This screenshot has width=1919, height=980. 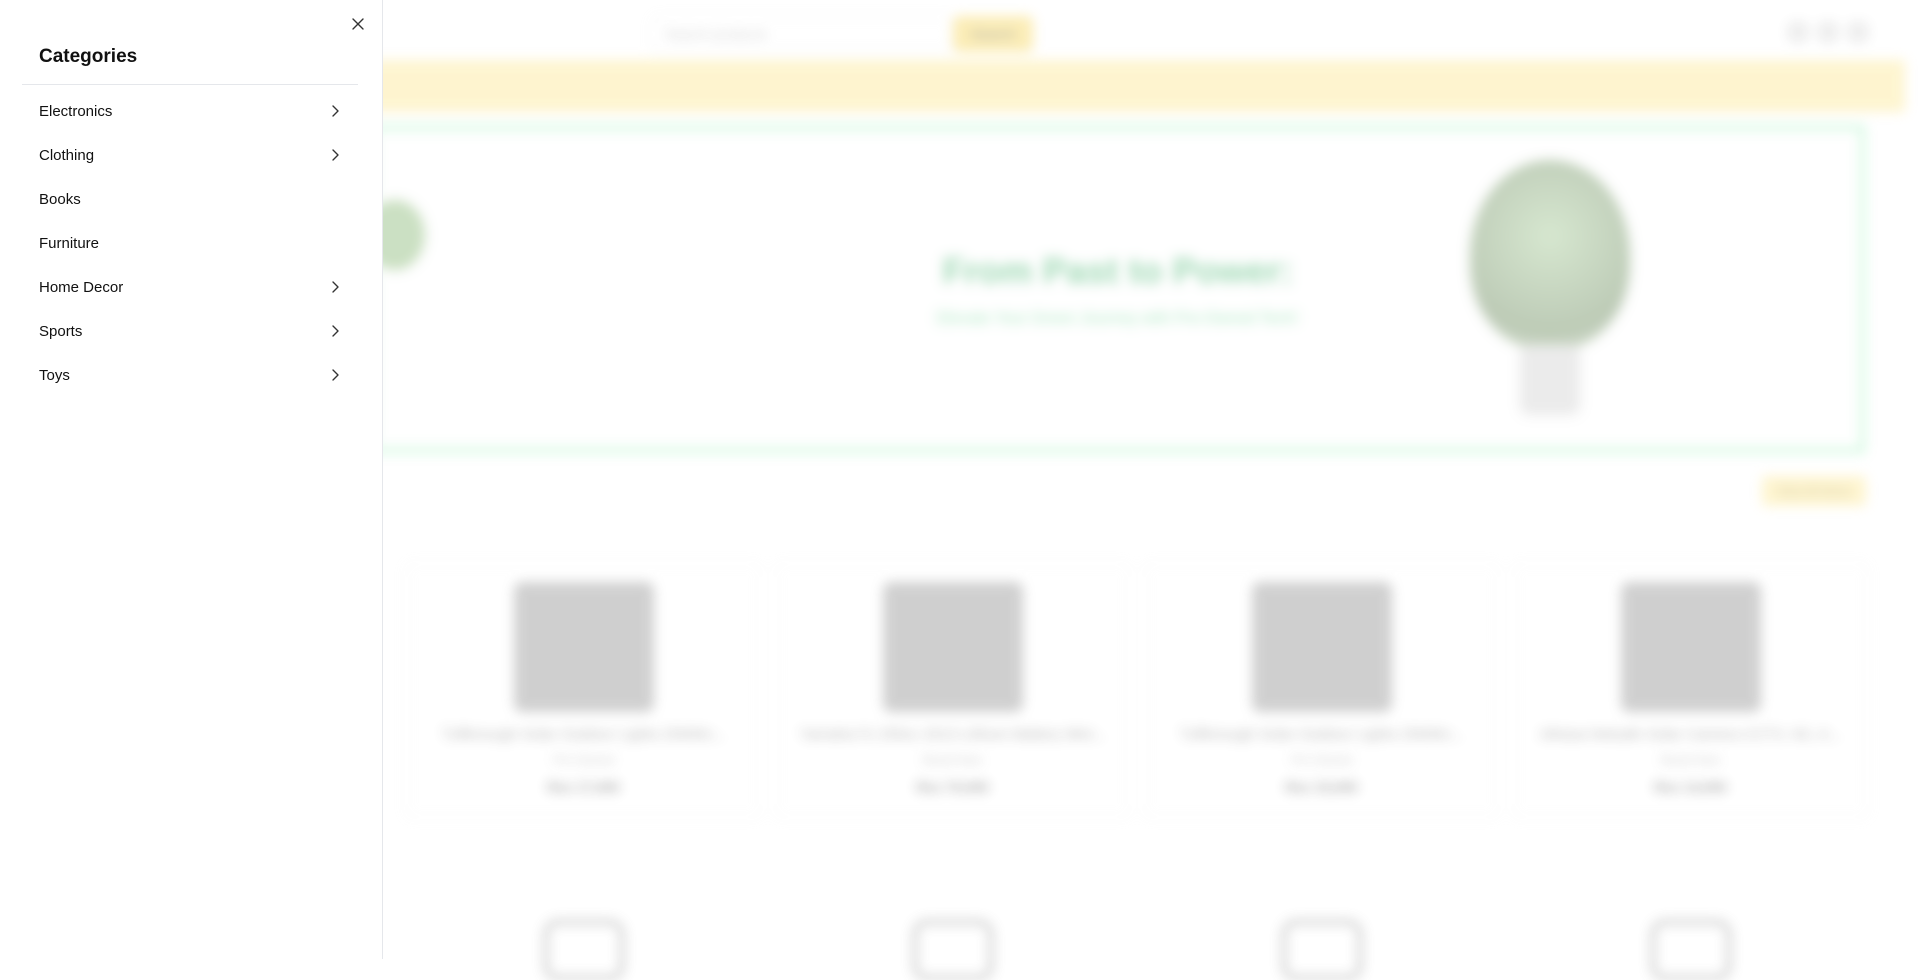 What do you see at coordinates (1550, 255) in the screenshot?
I see `lightbulb-image` at bounding box center [1550, 255].